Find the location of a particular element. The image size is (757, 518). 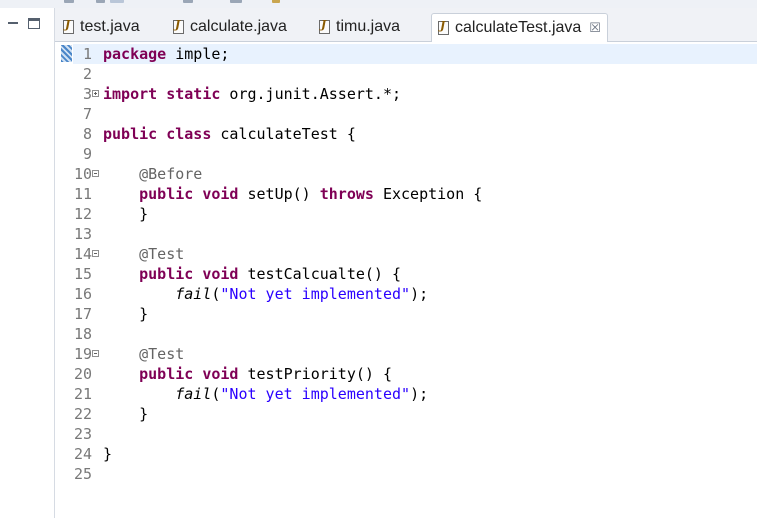

code-text: public void setUp() throws Exception { is located at coordinates (311, 194).